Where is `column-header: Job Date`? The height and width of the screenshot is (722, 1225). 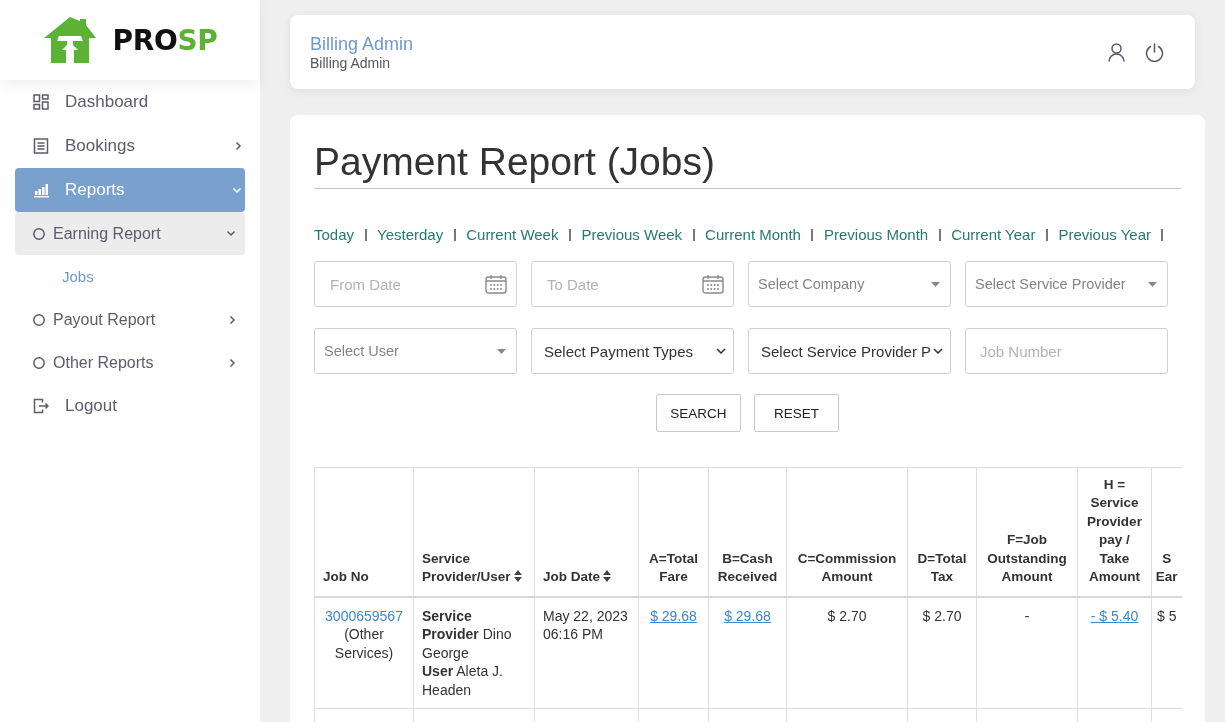
column-header: Job Date is located at coordinates (571, 577).